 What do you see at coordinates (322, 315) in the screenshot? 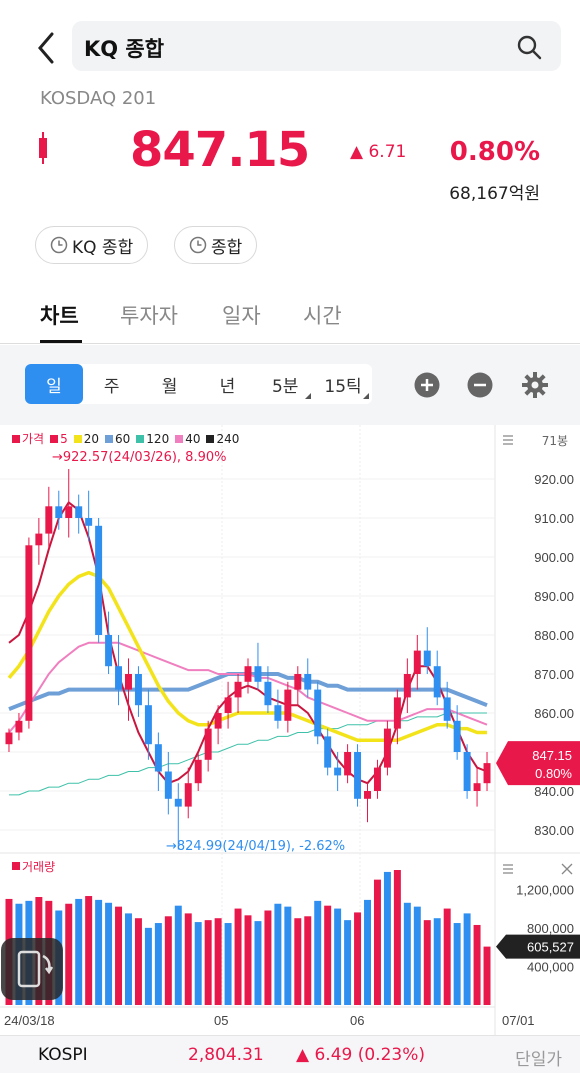
I see `tab-time: 시간` at bounding box center [322, 315].